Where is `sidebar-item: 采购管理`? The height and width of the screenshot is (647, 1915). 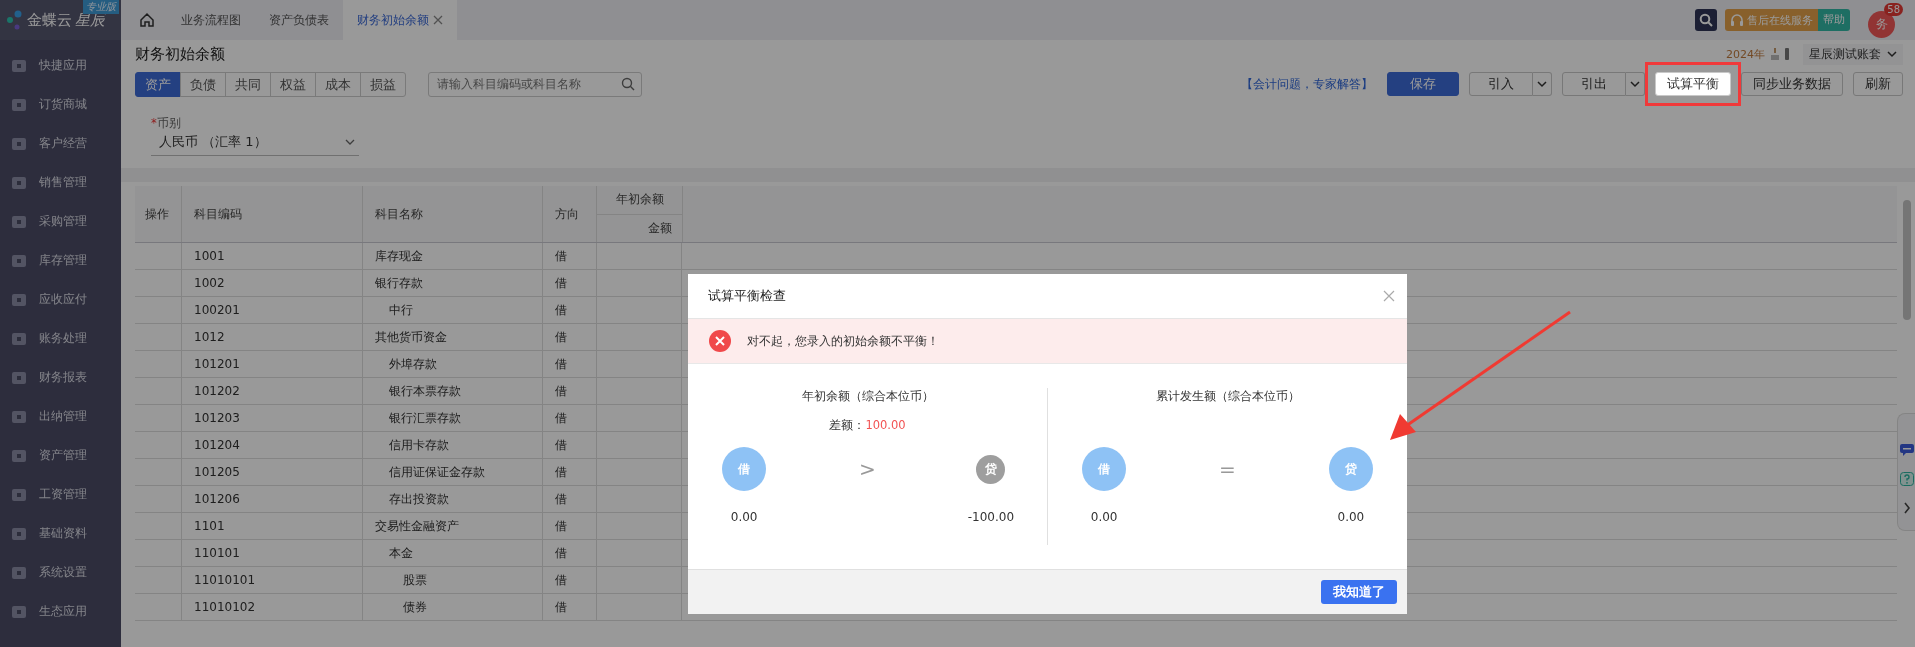
sidebar-item: 采购管理 is located at coordinates (60, 221).